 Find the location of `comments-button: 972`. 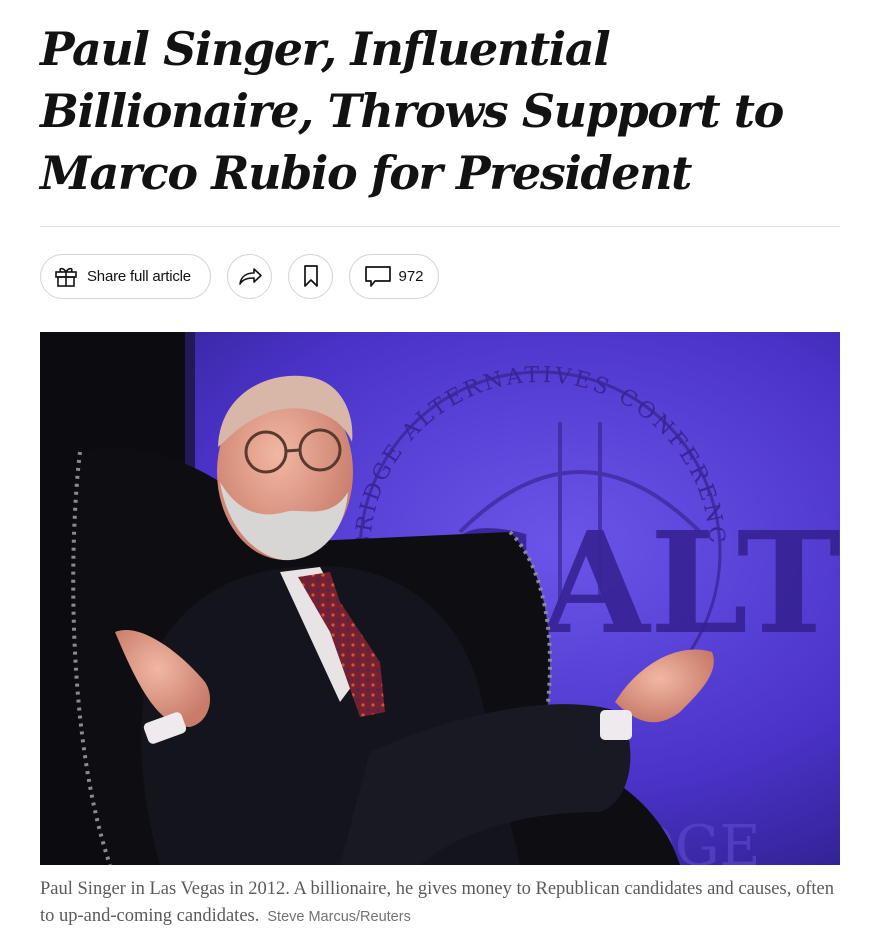

comments-button: 972 is located at coordinates (394, 276).